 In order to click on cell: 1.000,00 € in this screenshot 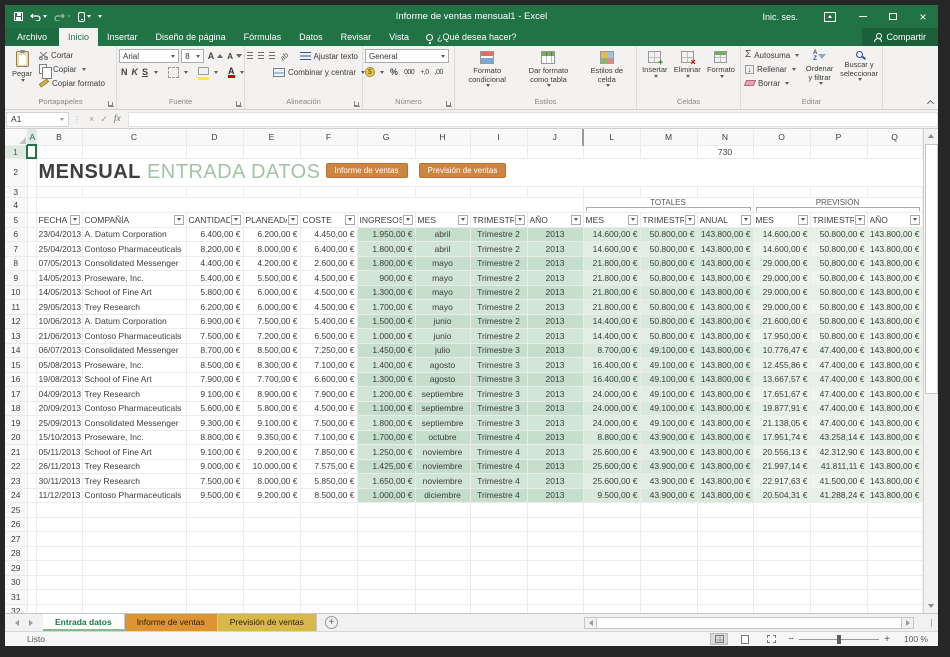, I will do `click(386, 495)`.